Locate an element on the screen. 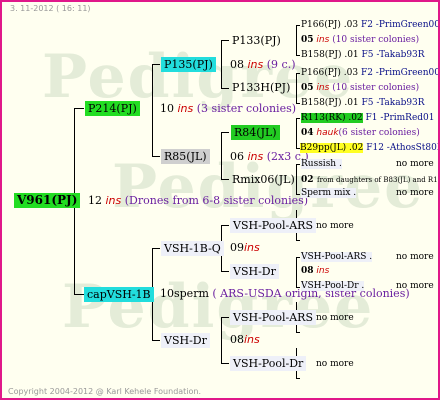  generation-number: 04 is located at coordinates (307, 133).